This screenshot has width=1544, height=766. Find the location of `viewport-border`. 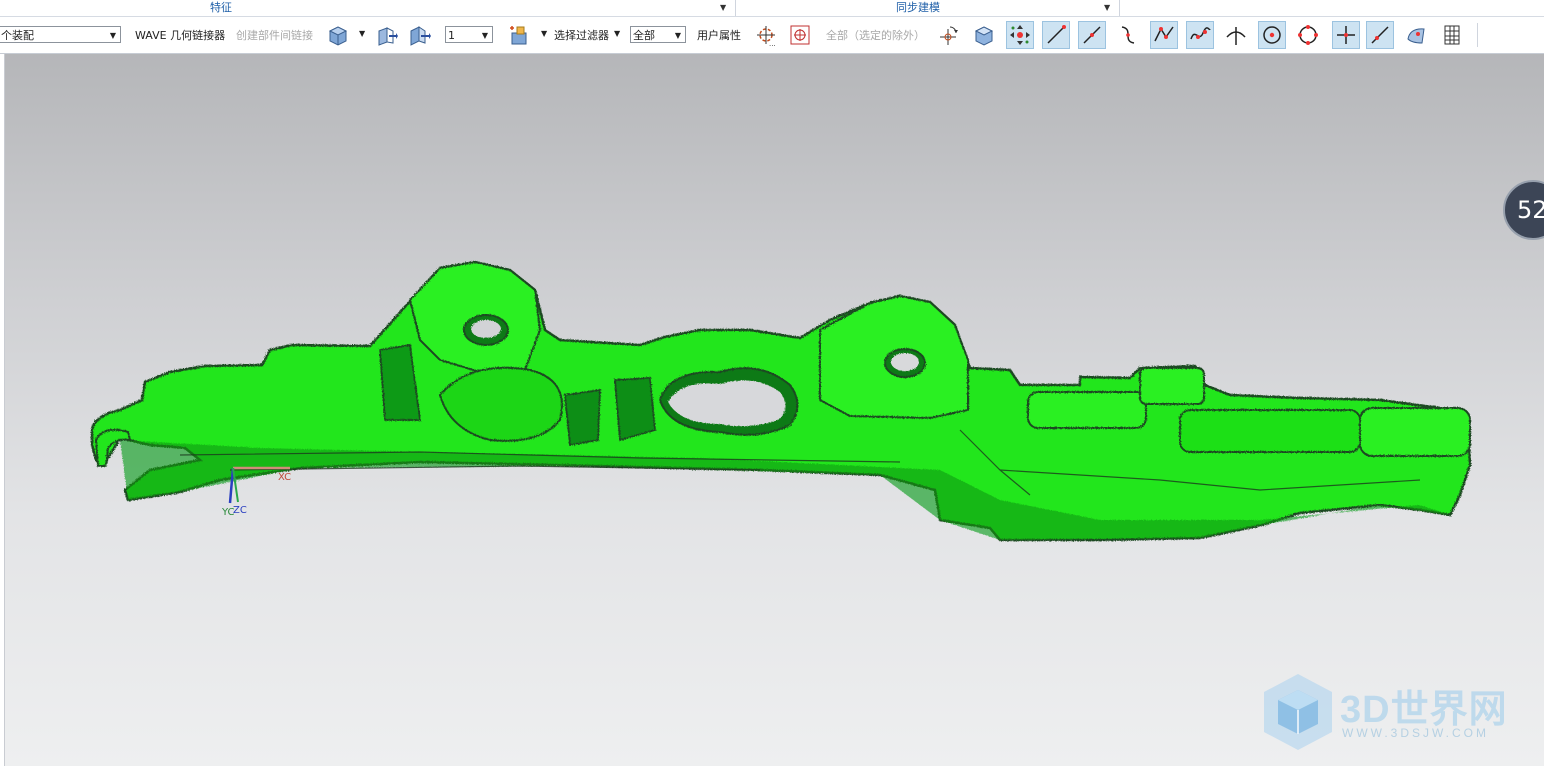

viewport-border is located at coordinates (2, 410).